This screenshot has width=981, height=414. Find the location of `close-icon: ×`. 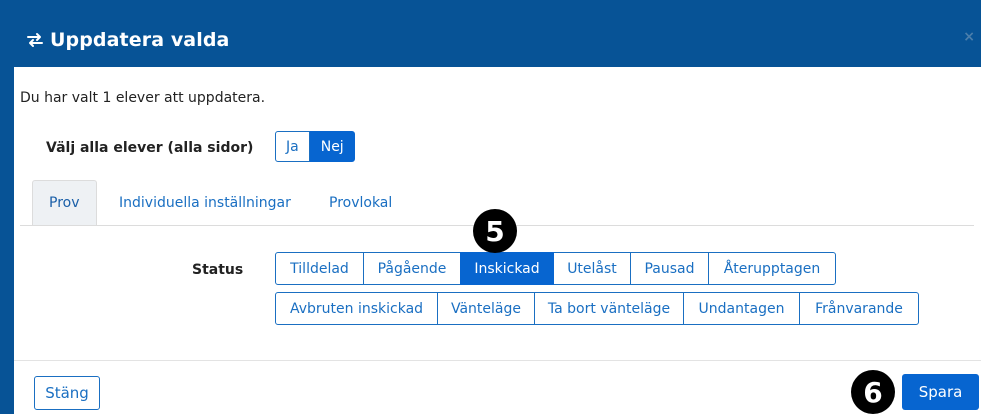

close-icon: × is located at coordinates (969, 37).